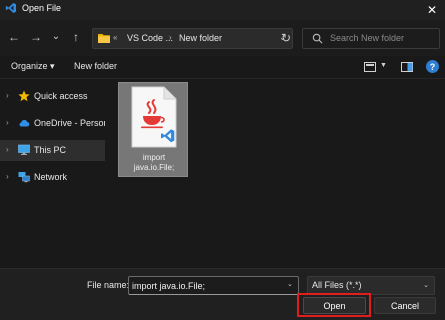 This screenshot has height=320, width=445. I want to click on address-bar: « VS Code ... › New folder ⌄, so click(192, 38).